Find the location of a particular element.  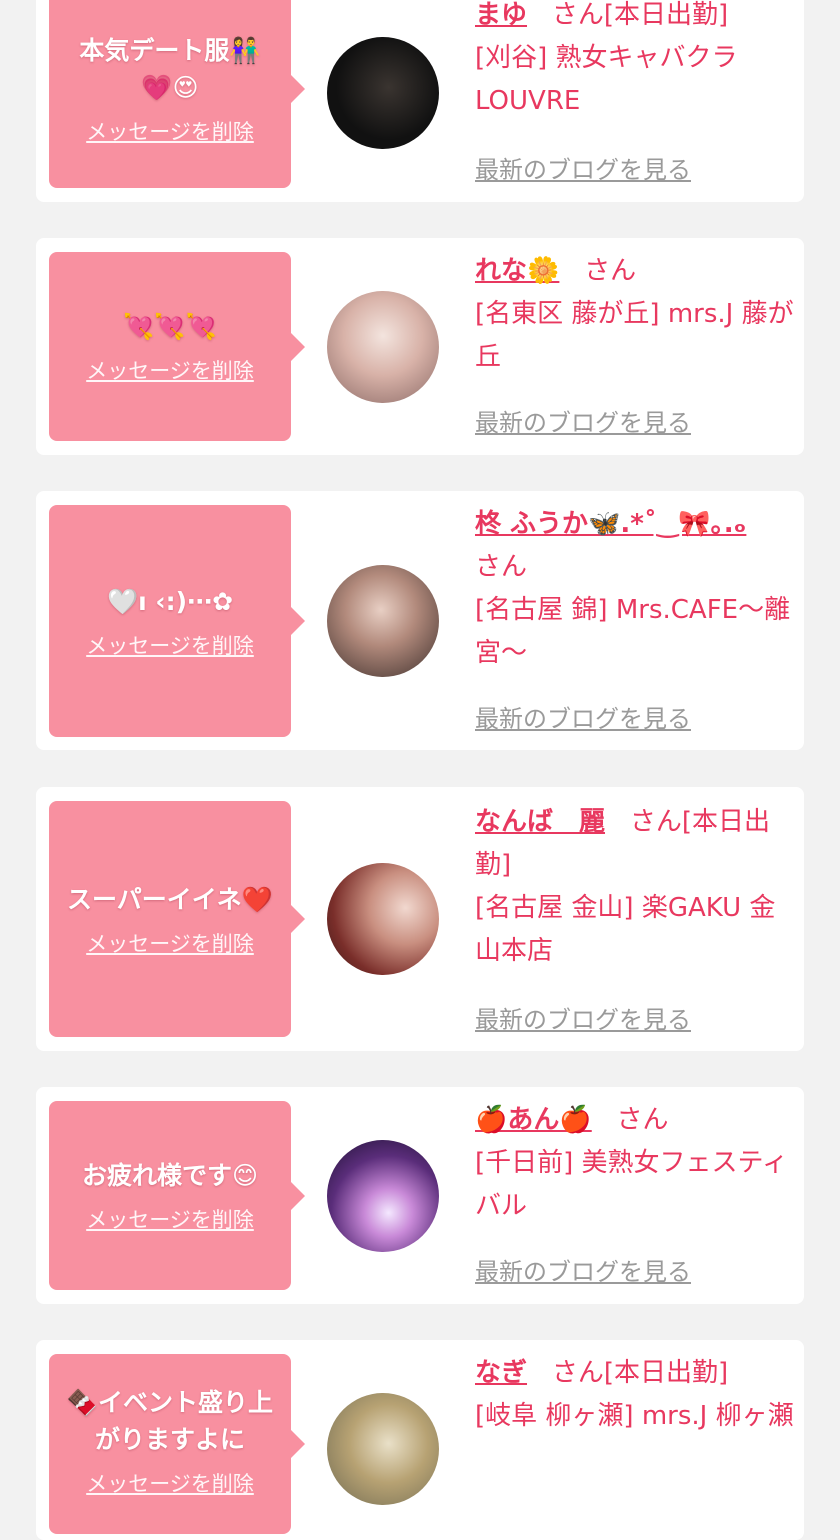

message-bubble: 🍫イベント盛り上がりますよに メッセージを削除 is located at coordinates (170, 1444).